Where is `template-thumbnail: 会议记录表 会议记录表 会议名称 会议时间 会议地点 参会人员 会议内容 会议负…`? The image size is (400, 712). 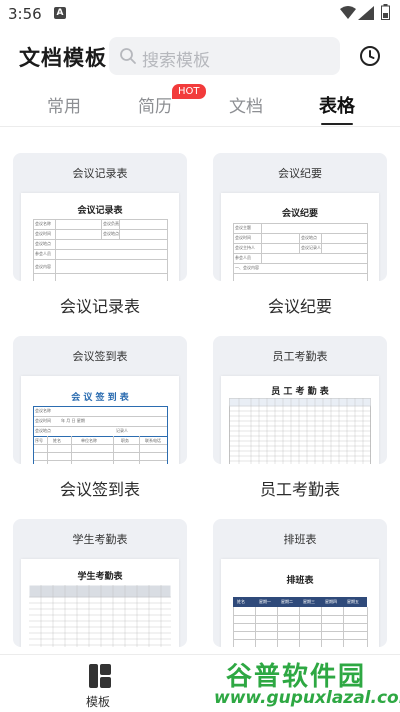
template-thumbnail: 会议记录表 会议记录表 会议名称 会议时间 会议地点 参会人员 会议内容 会议负… is located at coordinates (100, 217).